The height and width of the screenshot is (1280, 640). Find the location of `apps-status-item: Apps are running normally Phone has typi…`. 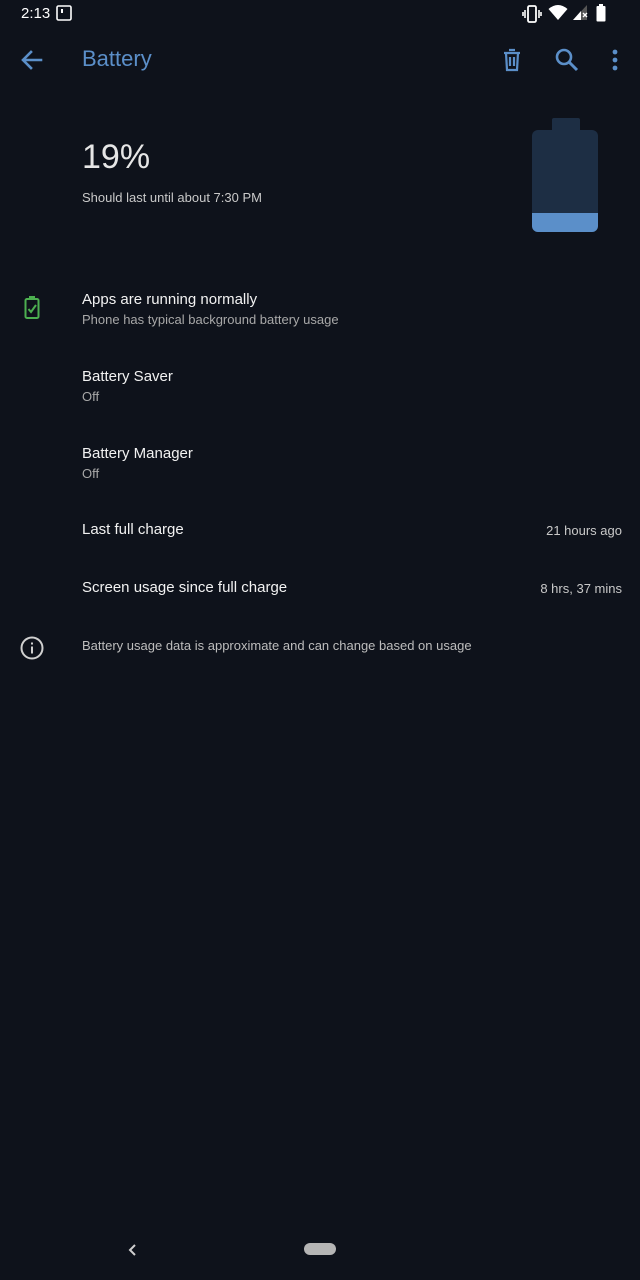

apps-status-item: Apps are running normally Phone has typi… is located at coordinates (320, 312).